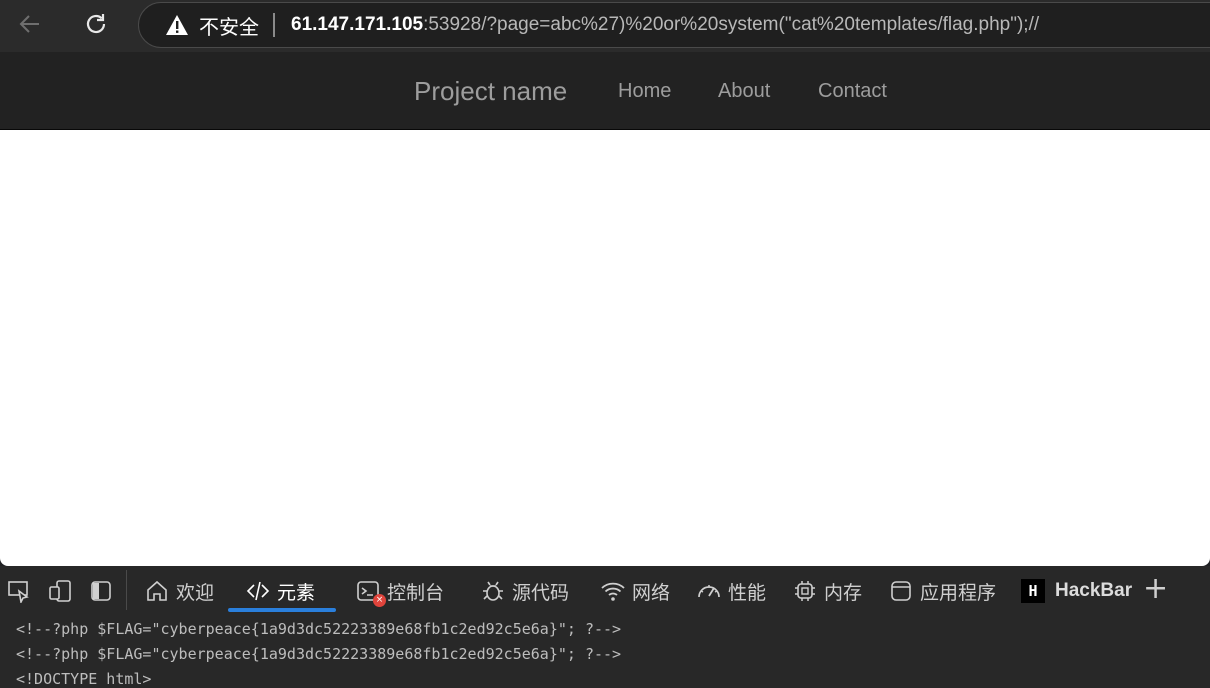 The height and width of the screenshot is (688, 1210). I want to click on tab-elements-label: 元素, so click(296, 592).